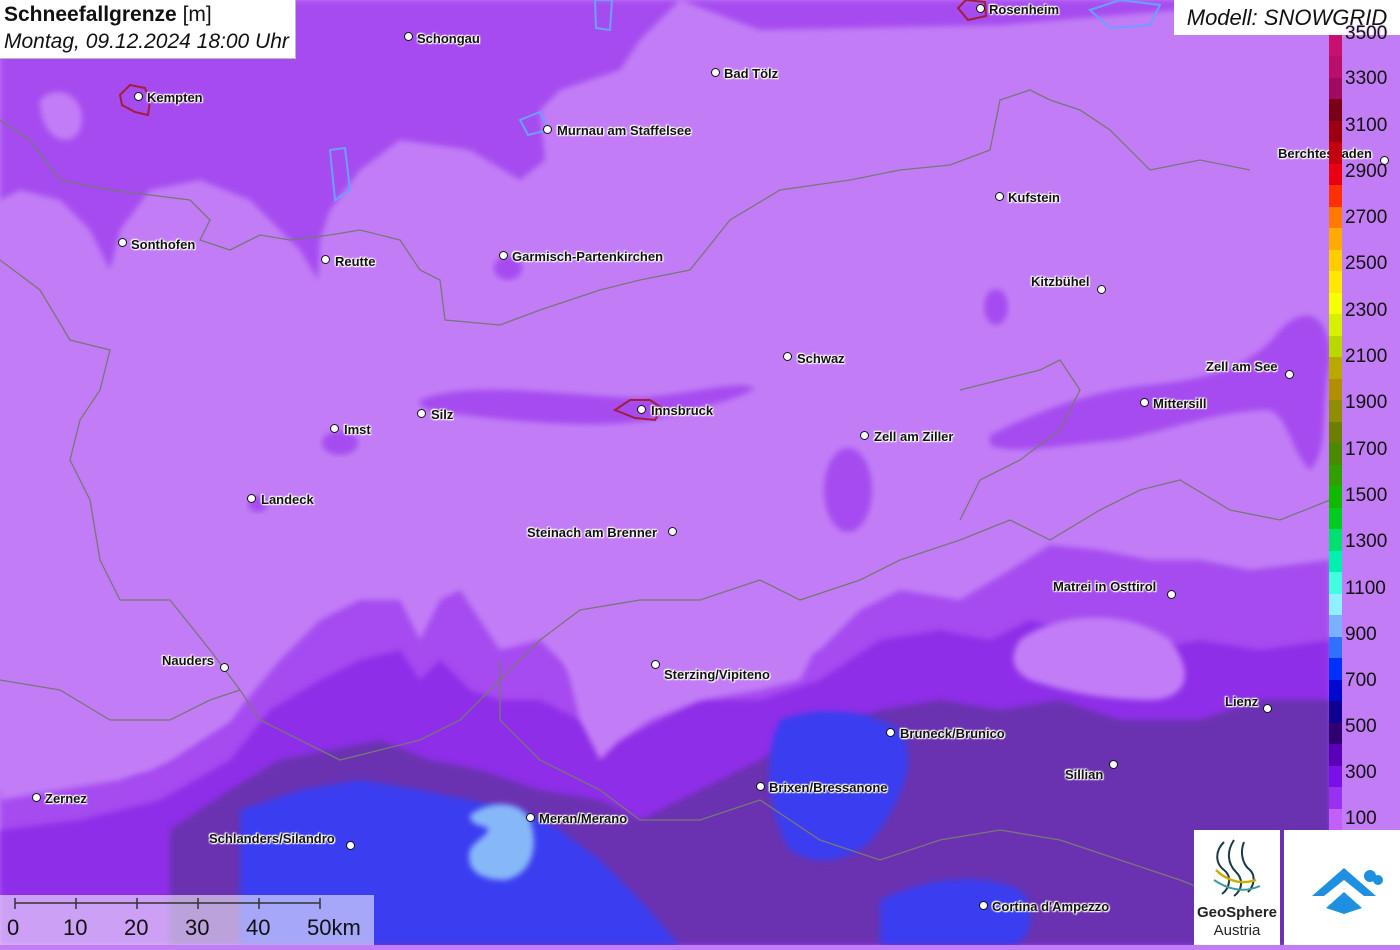 This screenshot has height=950, width=1400. Describe the element at coordinates (501, 842) in the screenshot. I see `meran-lightblue` at that location.